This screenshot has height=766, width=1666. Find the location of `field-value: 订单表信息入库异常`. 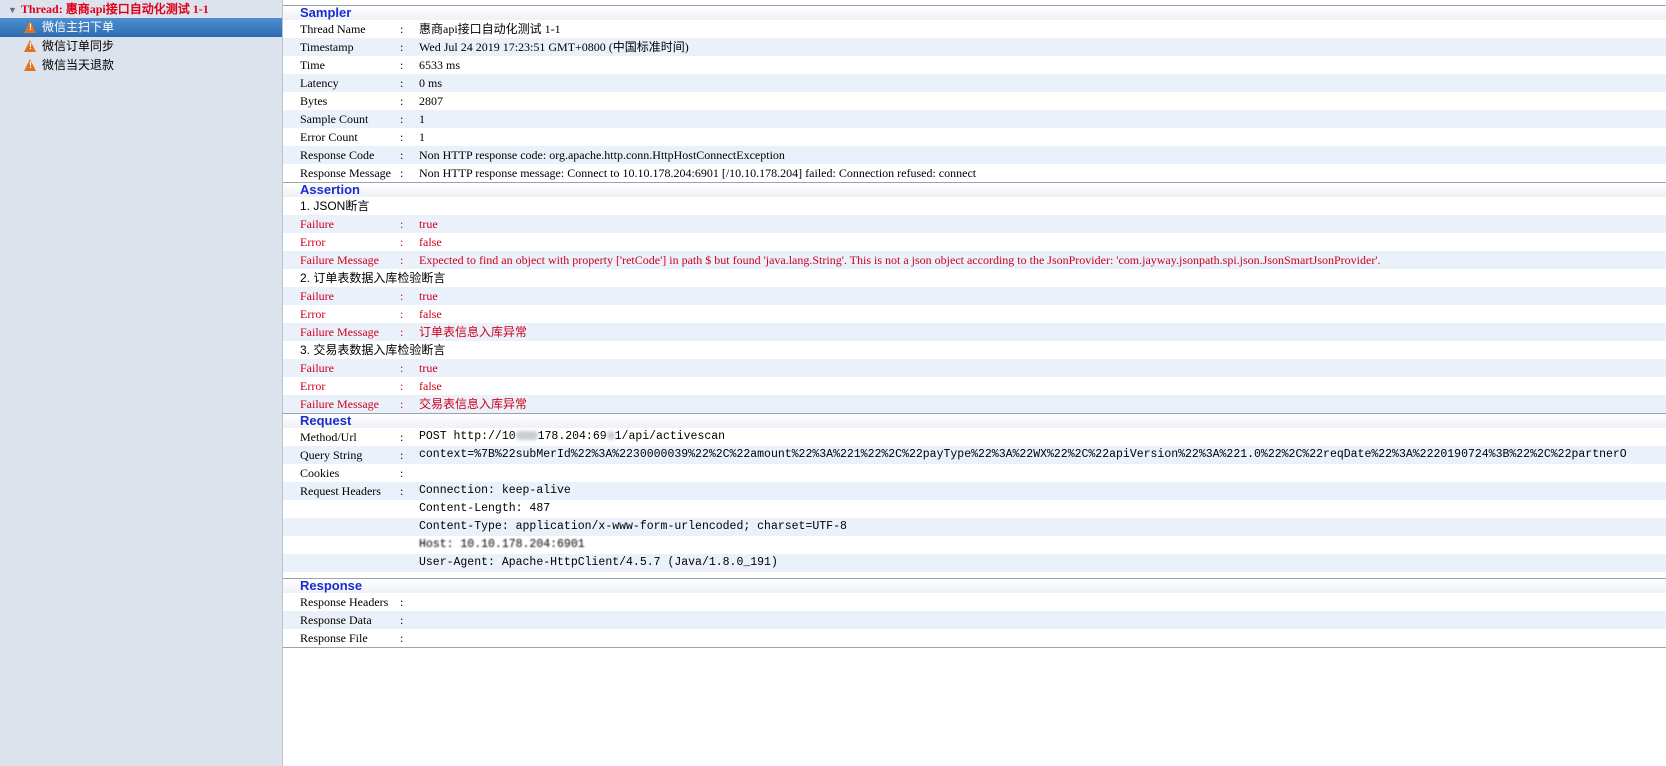

field-value: 订单表信息入库异常 is located at coordinates (473, 332).